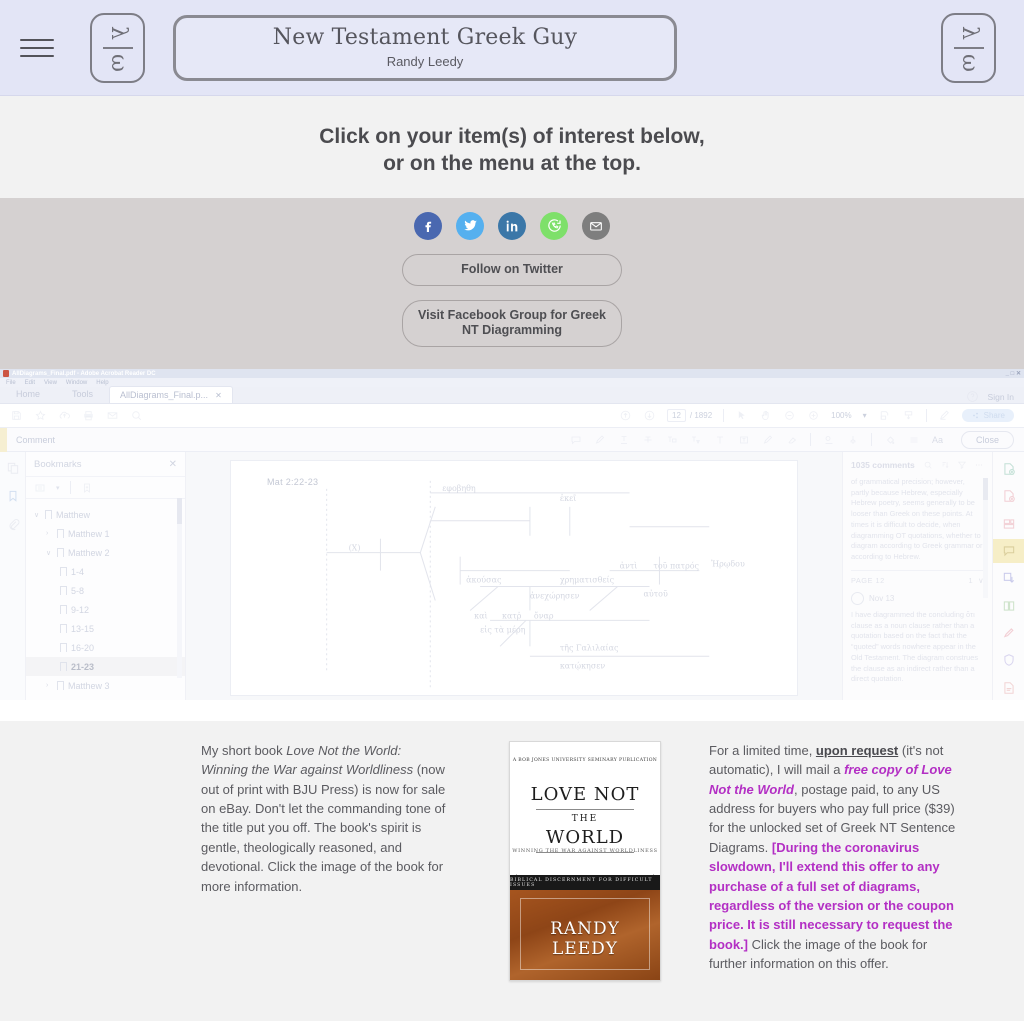 The image size is (1024, 1021). What do you see at coordinates (600, 440) in the screenshot?
I see `highlight-pen-icon` at bounding box center [600, 440].